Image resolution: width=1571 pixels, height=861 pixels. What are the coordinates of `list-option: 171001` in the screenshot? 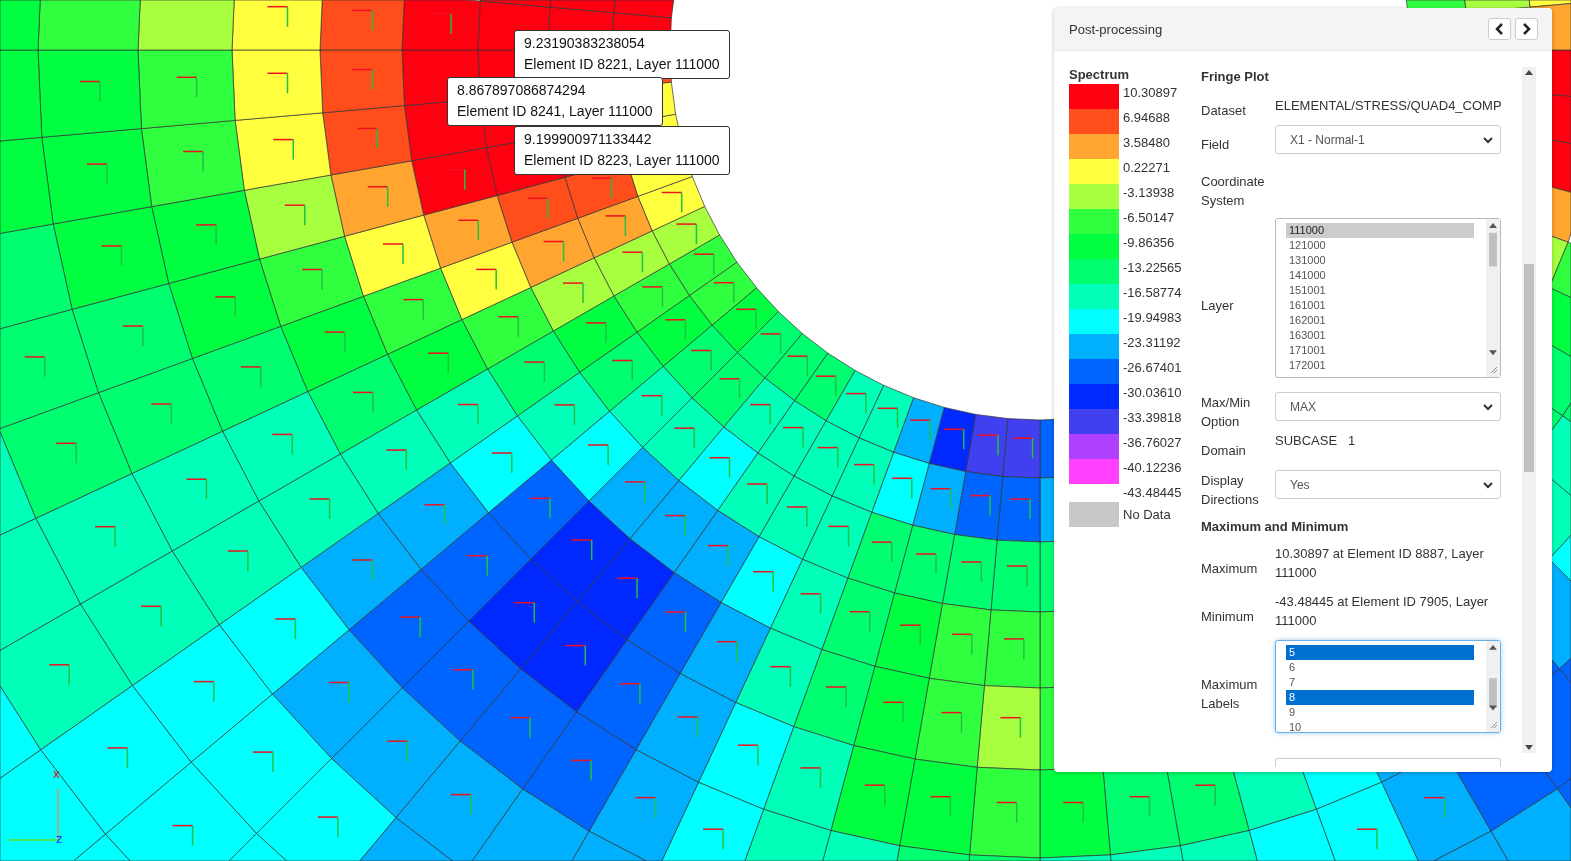 It's located at (1380, 350).